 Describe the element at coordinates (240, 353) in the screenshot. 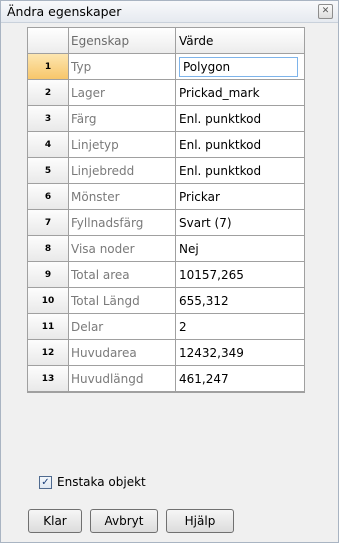

I see `property-value: 12432,349` at that location.